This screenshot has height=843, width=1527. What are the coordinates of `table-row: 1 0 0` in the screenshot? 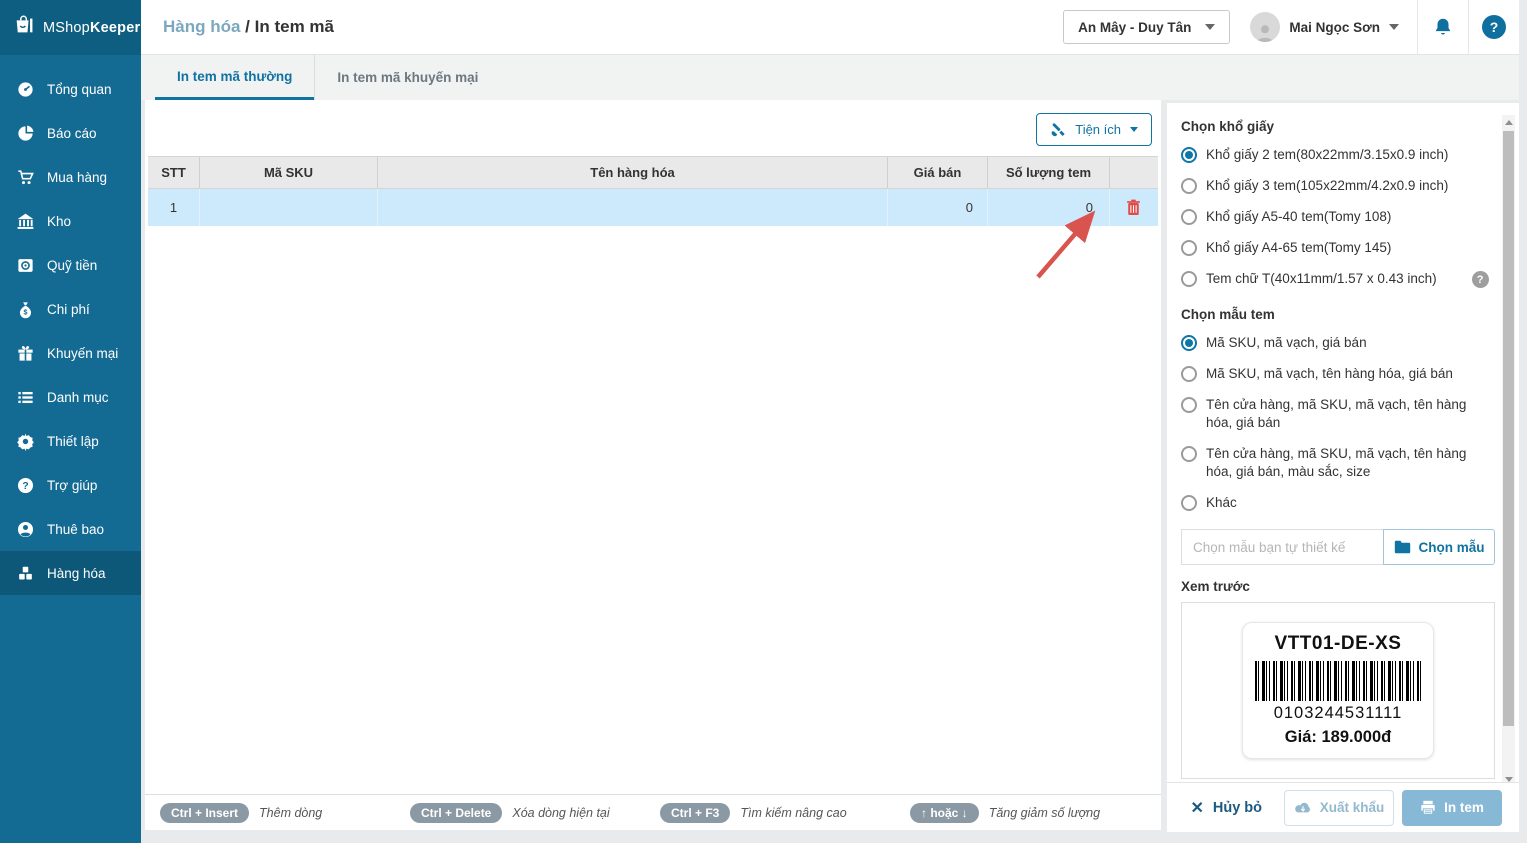 It's located at (653, 207).